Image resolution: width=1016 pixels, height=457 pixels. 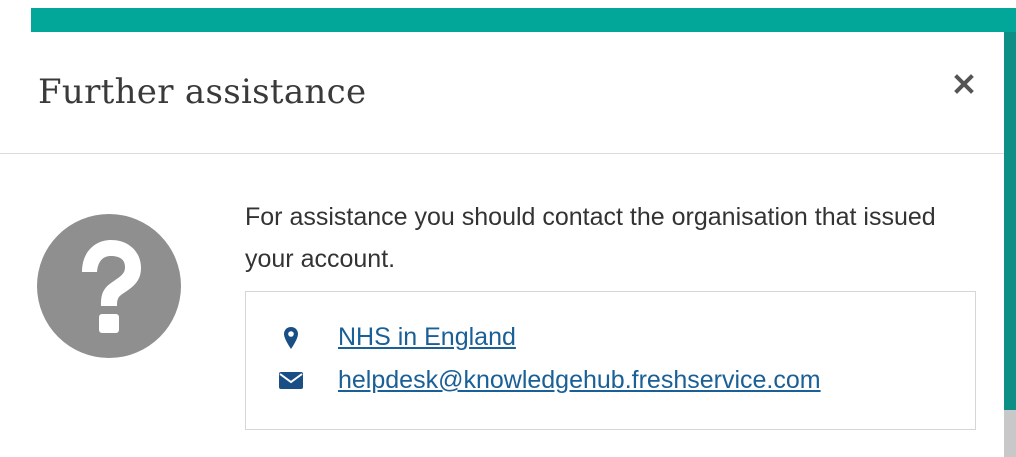 I want to click on helpdesk-email-link: helpdesk@knowledgehub.freshservice.com, so click(x=579, y=380).